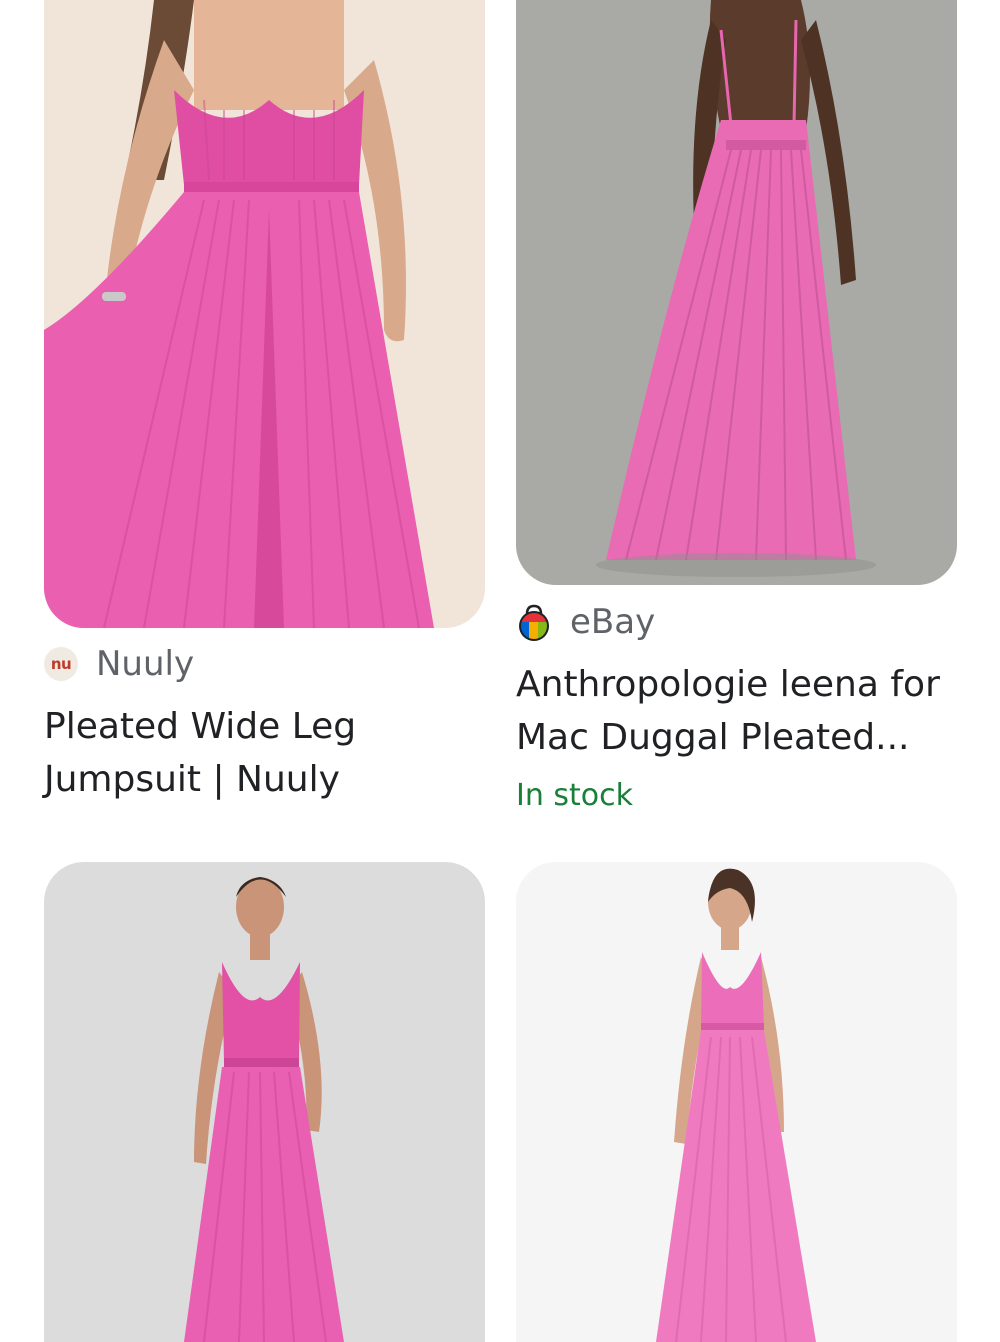 This screenshot has height=1342, width=1000. I want to click on title-line: Jumpsuit | Nuuly, so click(192, 779).